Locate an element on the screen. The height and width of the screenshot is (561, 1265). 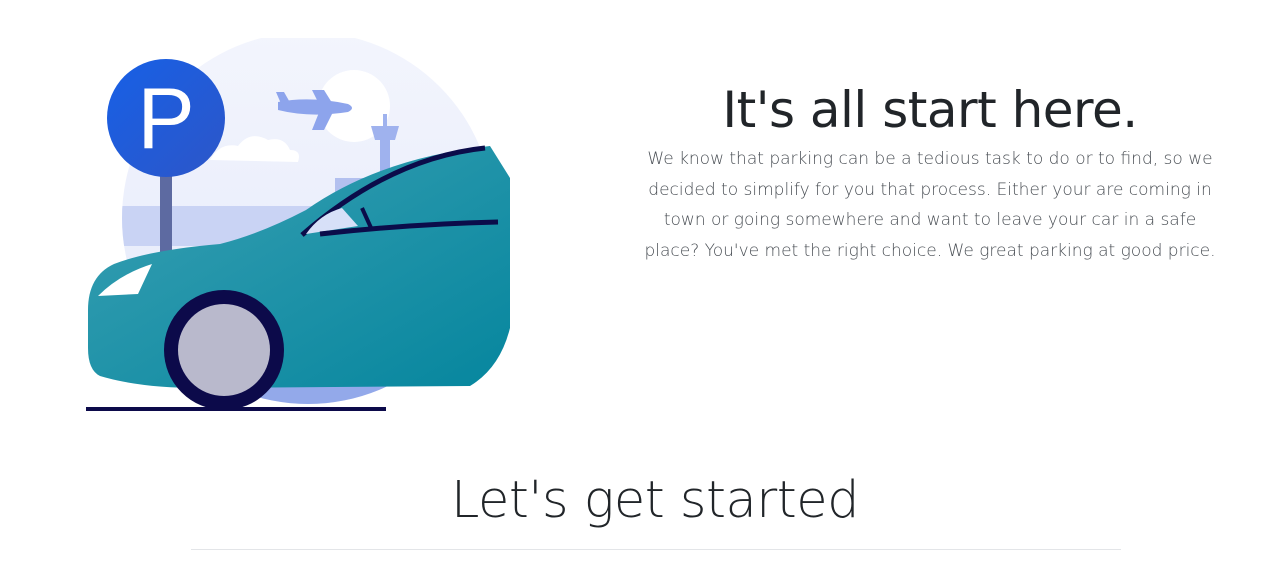
svg-text: P is located at coordinates (165, 119).